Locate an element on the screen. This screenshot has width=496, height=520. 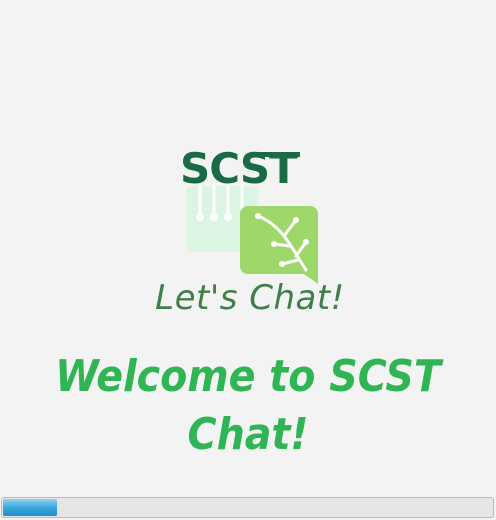
loading-progress-bar is located at coordinates (247, 507).